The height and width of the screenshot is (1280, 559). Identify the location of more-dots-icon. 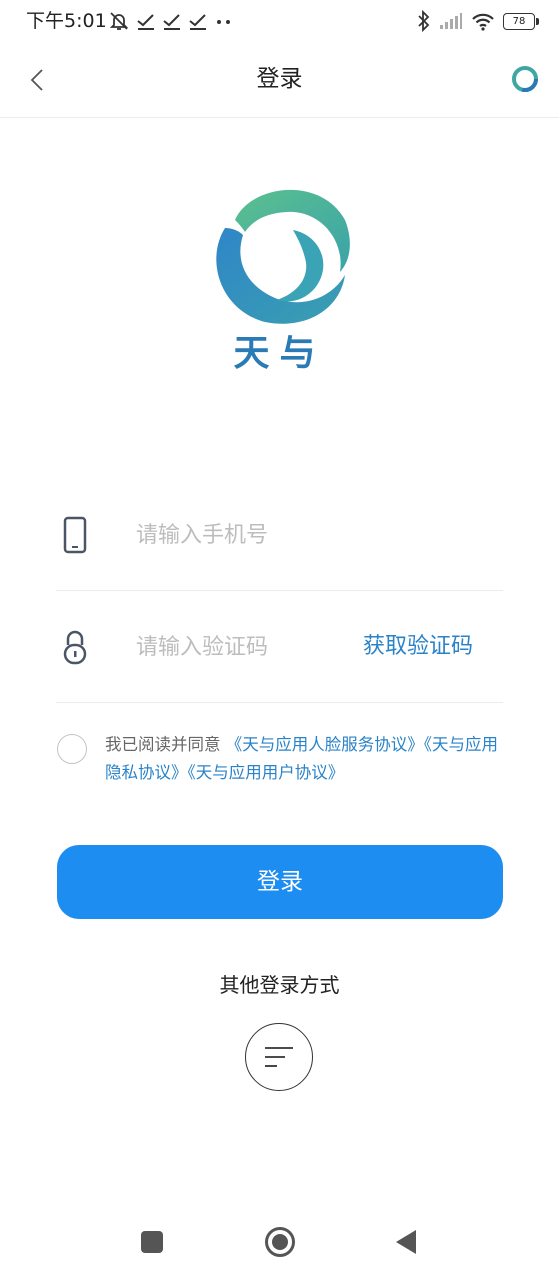
(223, 22).